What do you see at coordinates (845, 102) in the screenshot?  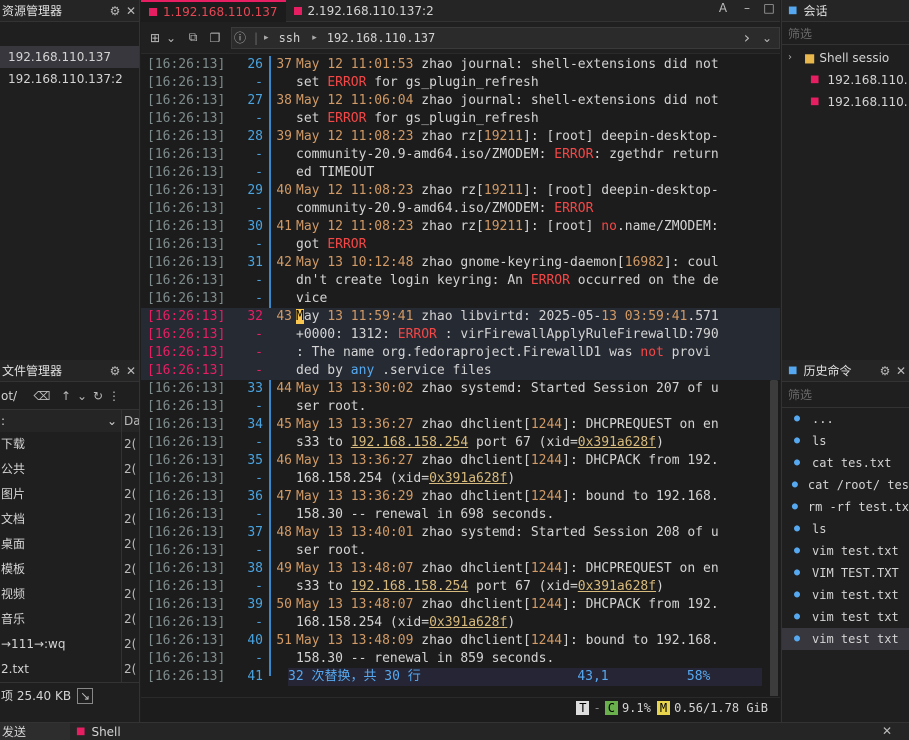 I see `session-entry-2: ■ 192.168.110.` at bounding box center [845, 102].